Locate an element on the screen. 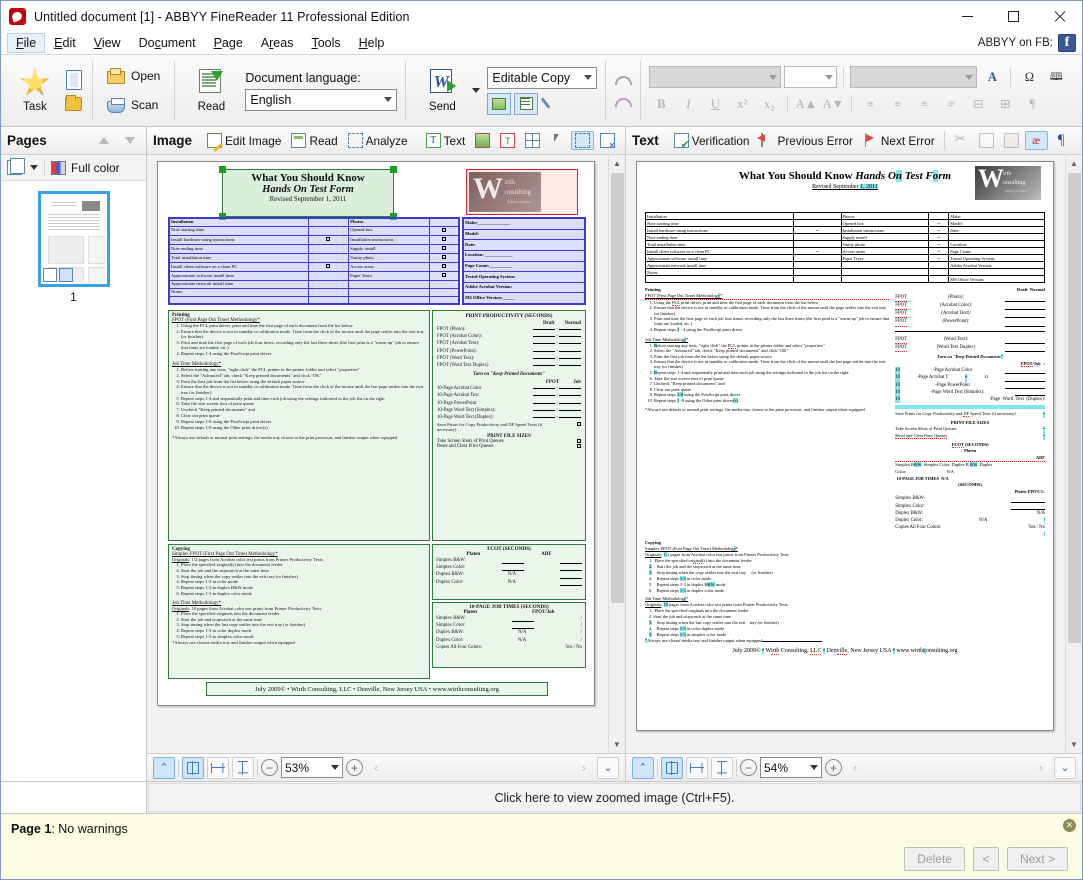  menu-page: Page is located at coordinates (228, 43).